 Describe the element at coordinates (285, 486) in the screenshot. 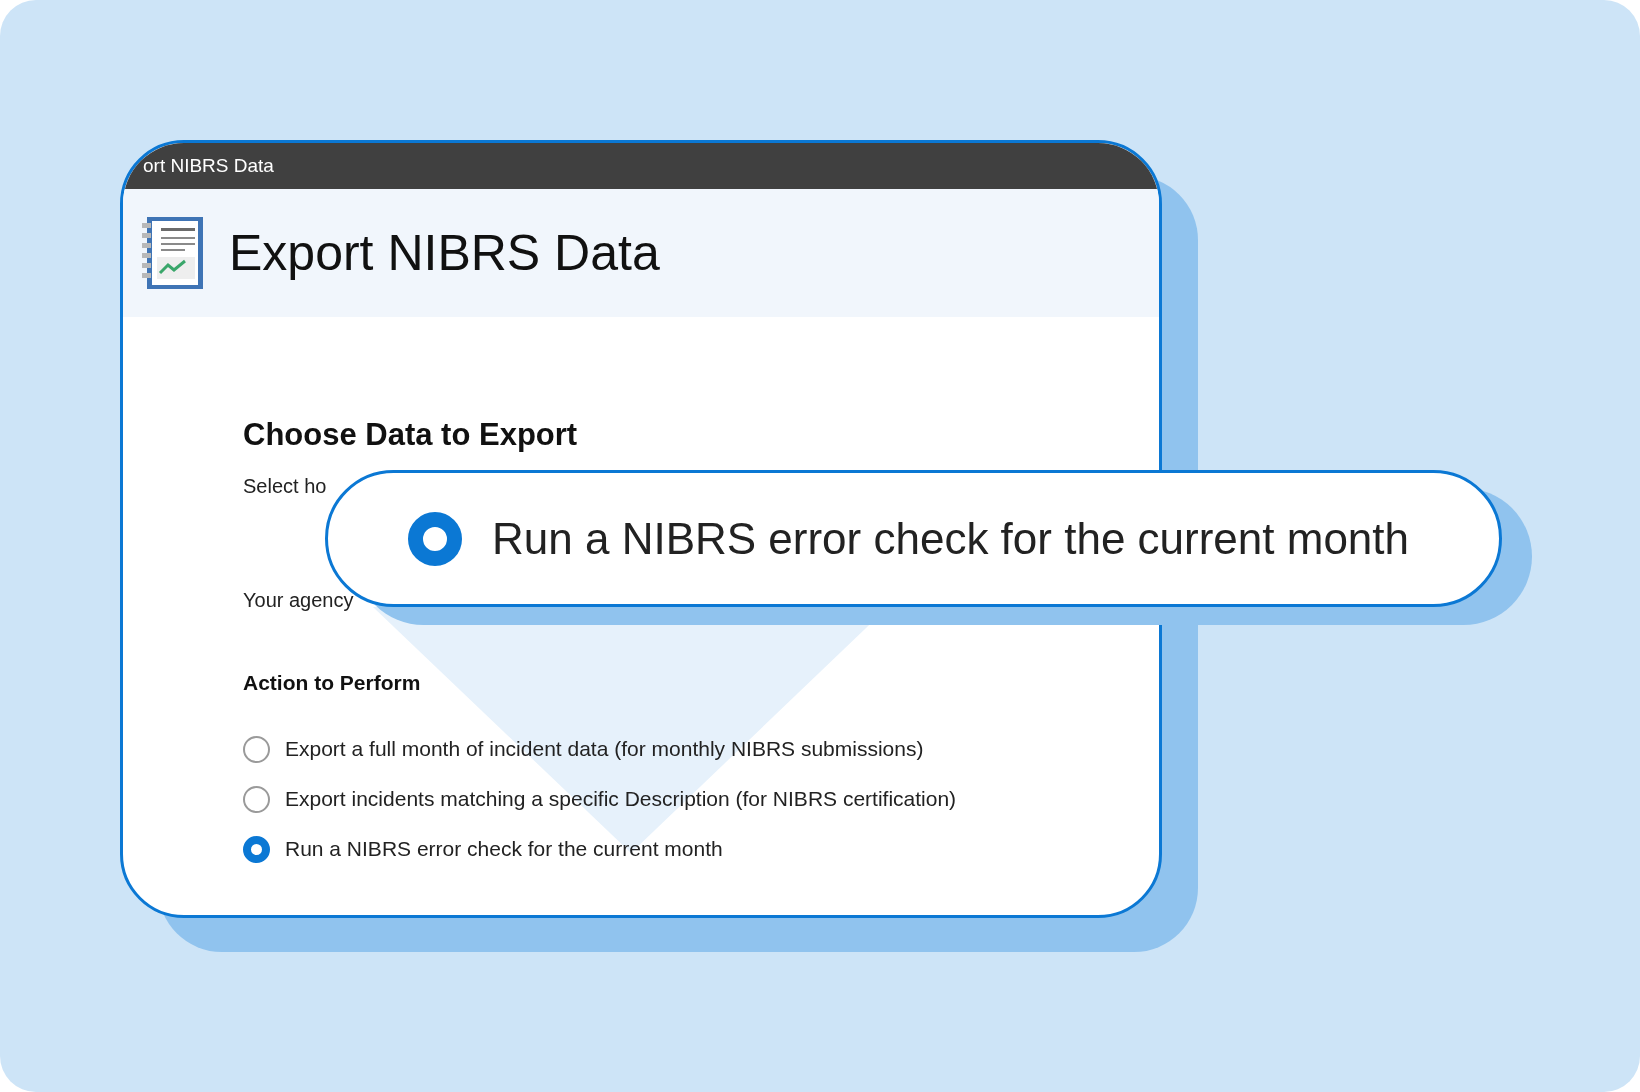

I see `instruction-text: Select ho` at that location.